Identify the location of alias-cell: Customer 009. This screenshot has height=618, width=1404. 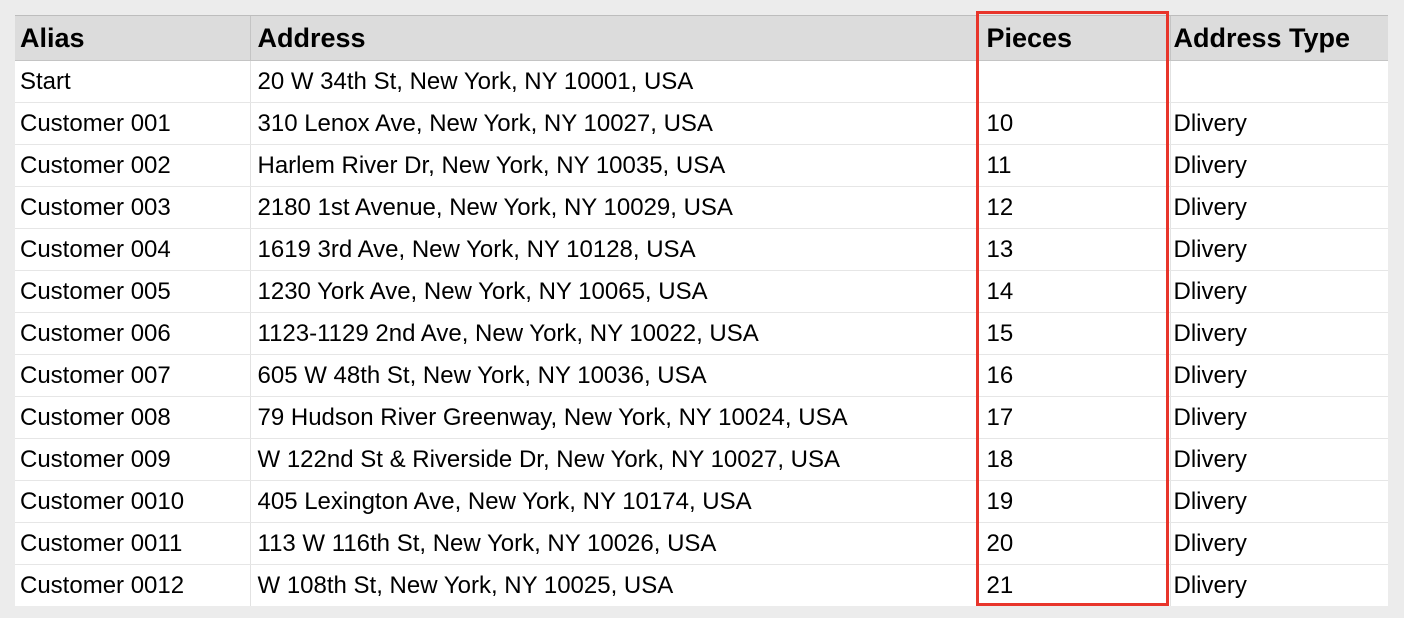
(133, 459).